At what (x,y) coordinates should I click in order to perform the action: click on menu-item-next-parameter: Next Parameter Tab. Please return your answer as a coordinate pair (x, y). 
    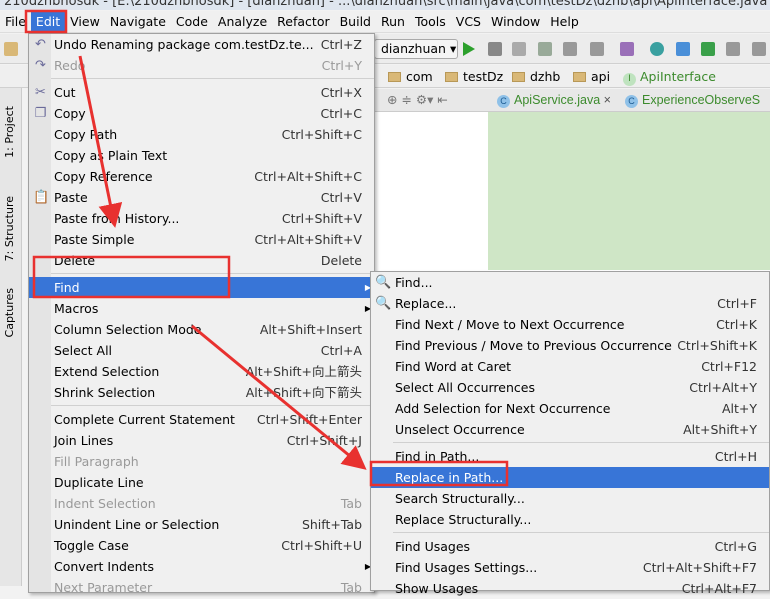
    Looking at the image, I should click on (201, 587).